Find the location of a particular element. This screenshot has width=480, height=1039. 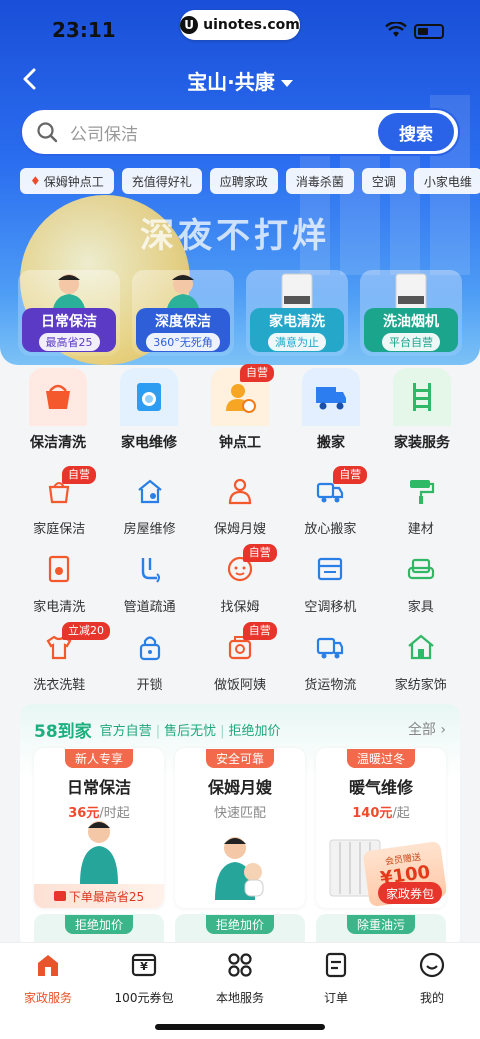

sub-category-label: 找保姆 is located at coordinates (240, 607).